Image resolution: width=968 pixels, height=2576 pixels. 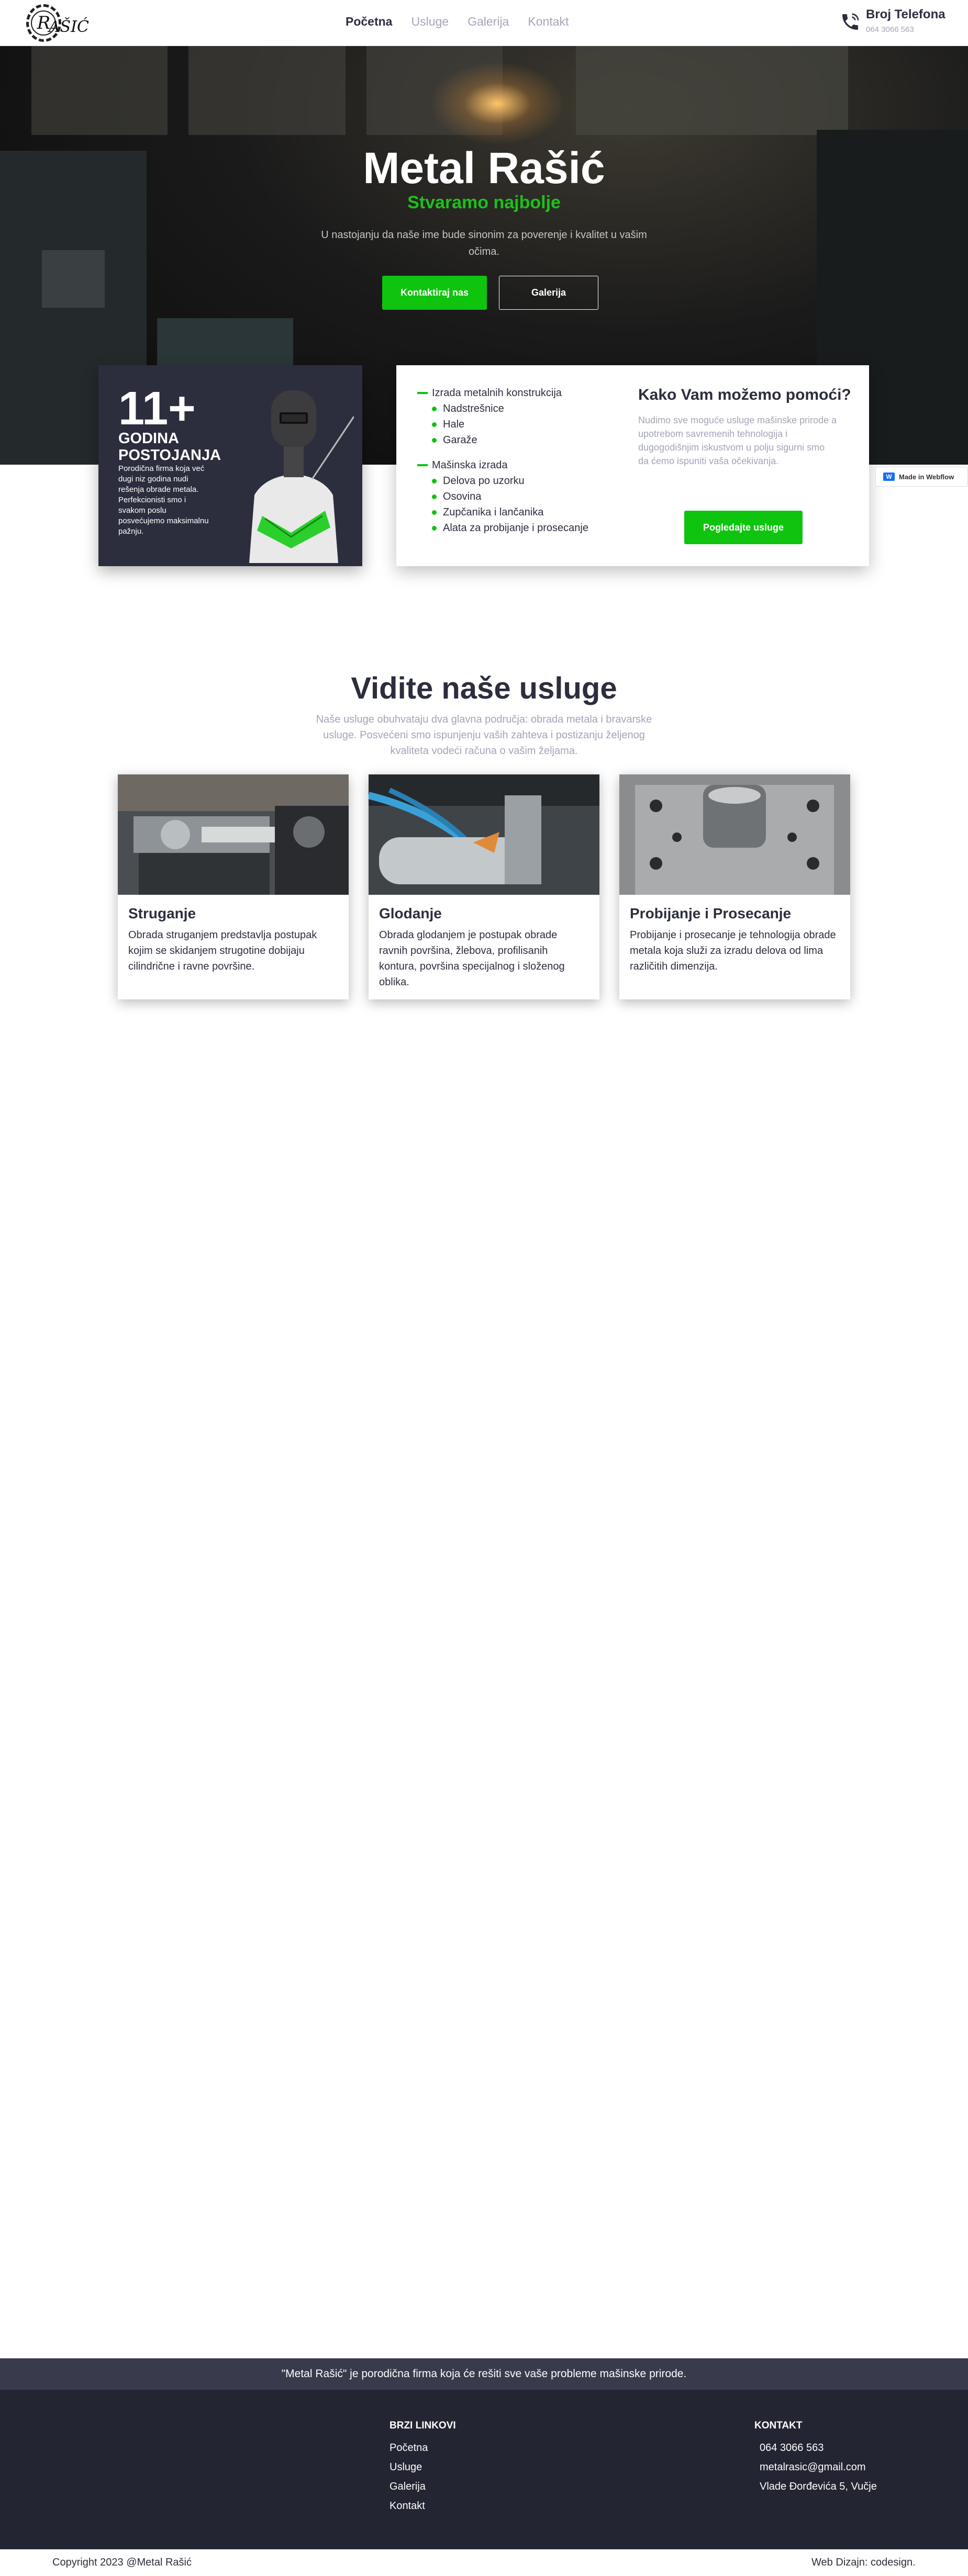 I want to click on gallery-button: Galerija, so click(x=548, y=293).